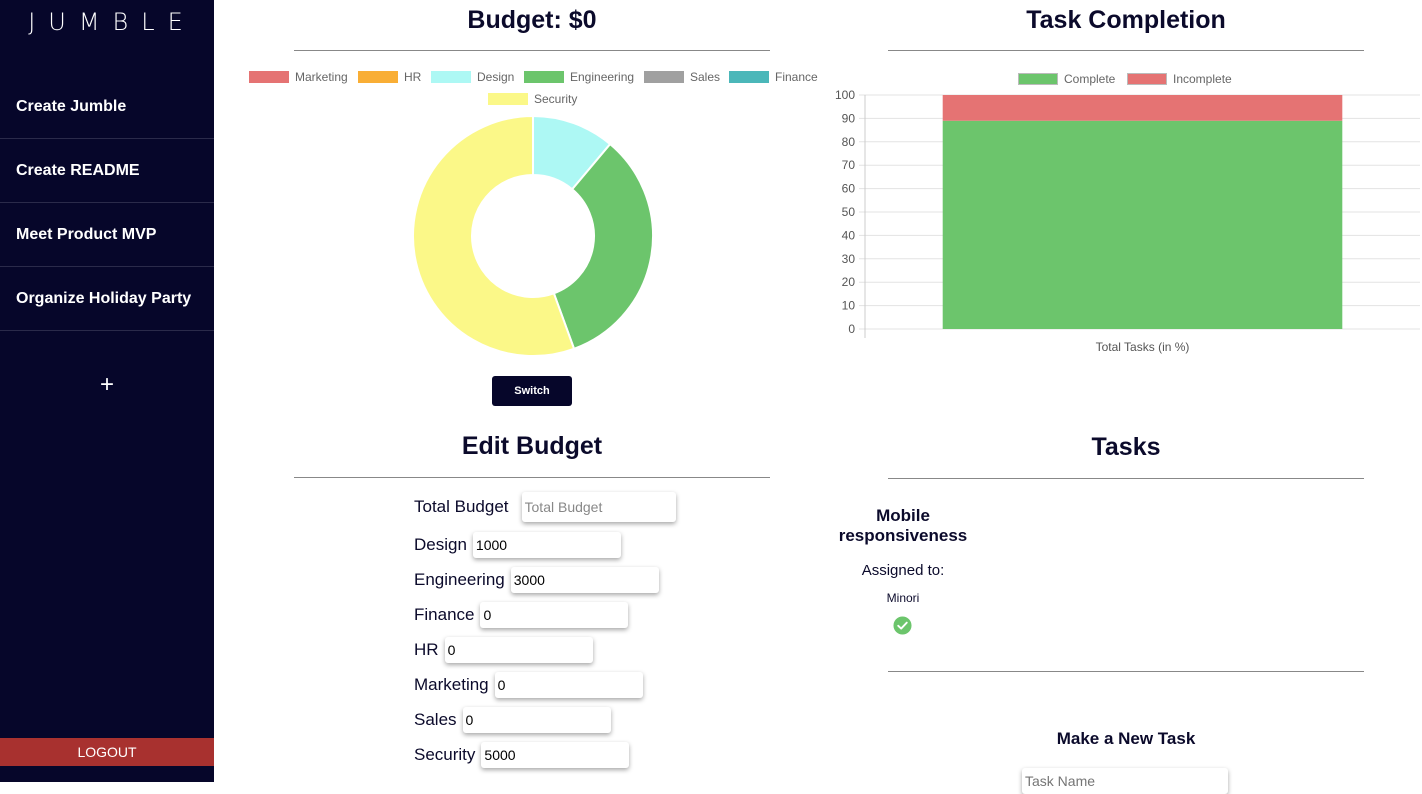 The width and height of the screenshot is (1422, 794). What do you see at coordinates (849, 189) in the screenshot?
I see `y-tick-label: 60` at bounding box center [849, 189].